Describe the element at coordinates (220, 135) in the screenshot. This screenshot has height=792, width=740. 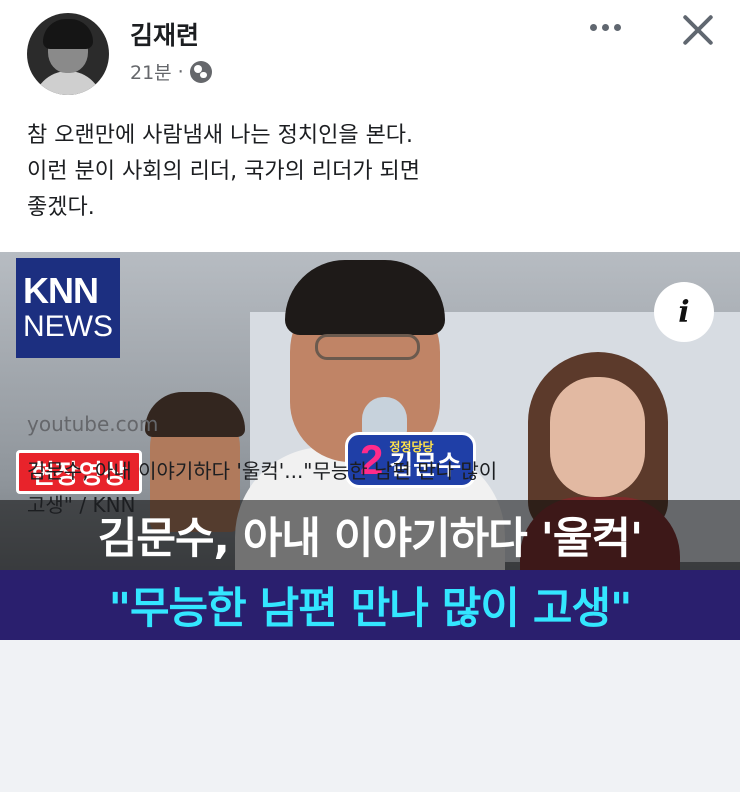
I see `post-text-line: 참 오랜만에 사람냄새 나는 정치인을 본다.` at that location.